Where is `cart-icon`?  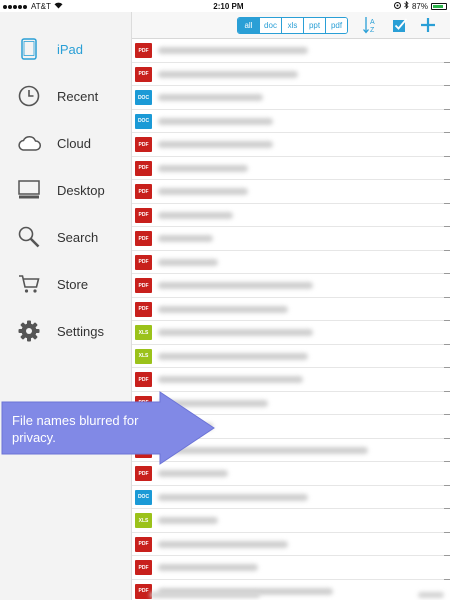
cart-icon is located at coordinates (29, 284).